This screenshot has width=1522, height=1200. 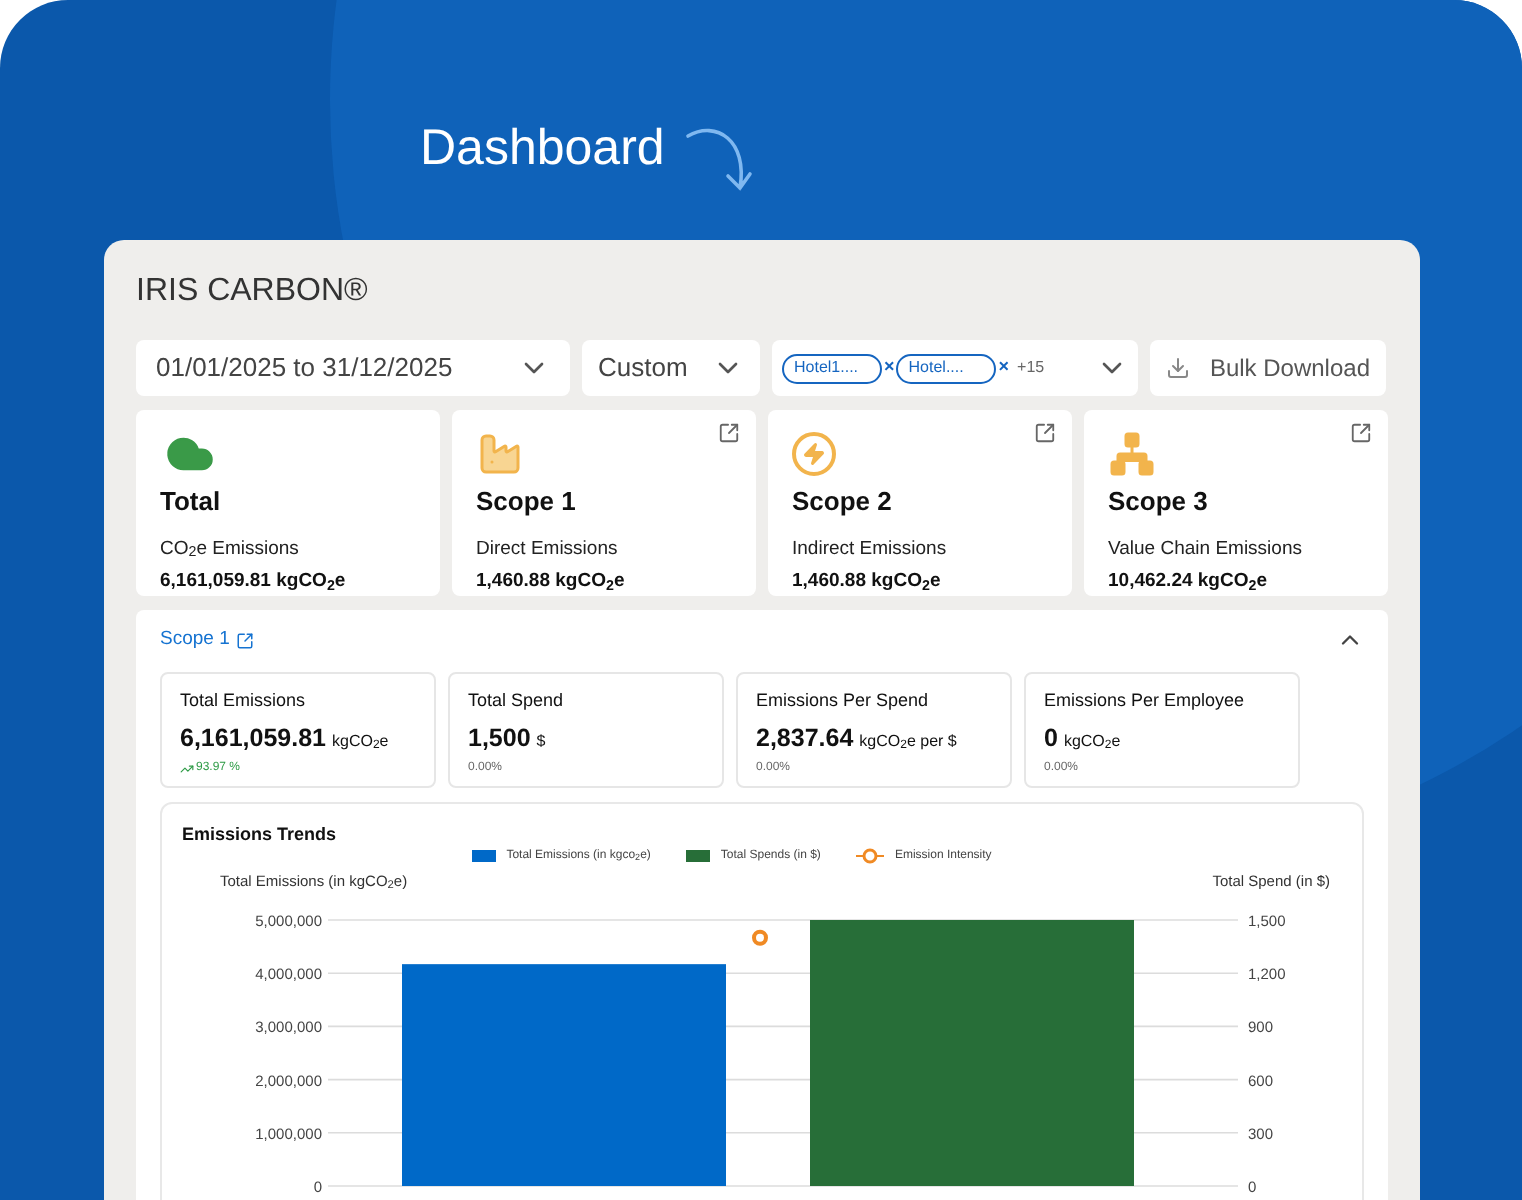 What do you see at coordinates (1268, 368) in the screenshot?
I see `bulk-download-button: Bulk Download` at bounding box center [1268, 368].